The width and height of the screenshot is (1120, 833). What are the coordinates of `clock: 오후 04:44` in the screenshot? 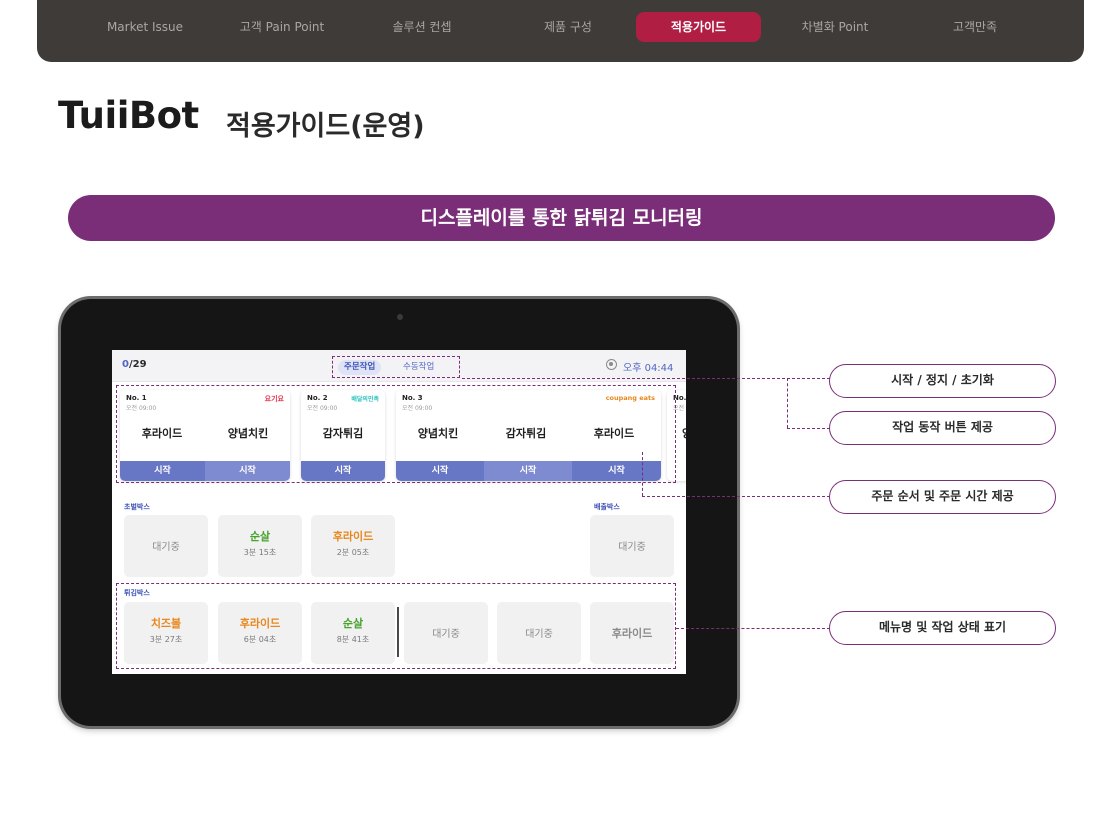 It's located at (648, 368).